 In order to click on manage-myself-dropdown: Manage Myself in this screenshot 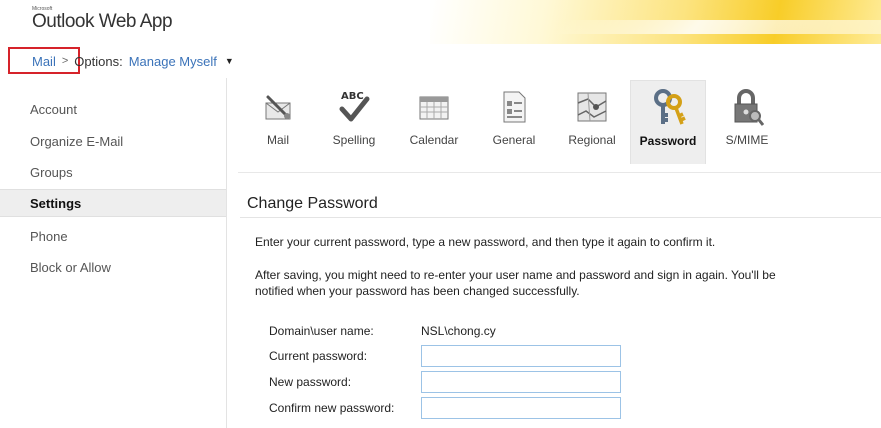, I will do `click(173, 61)`.